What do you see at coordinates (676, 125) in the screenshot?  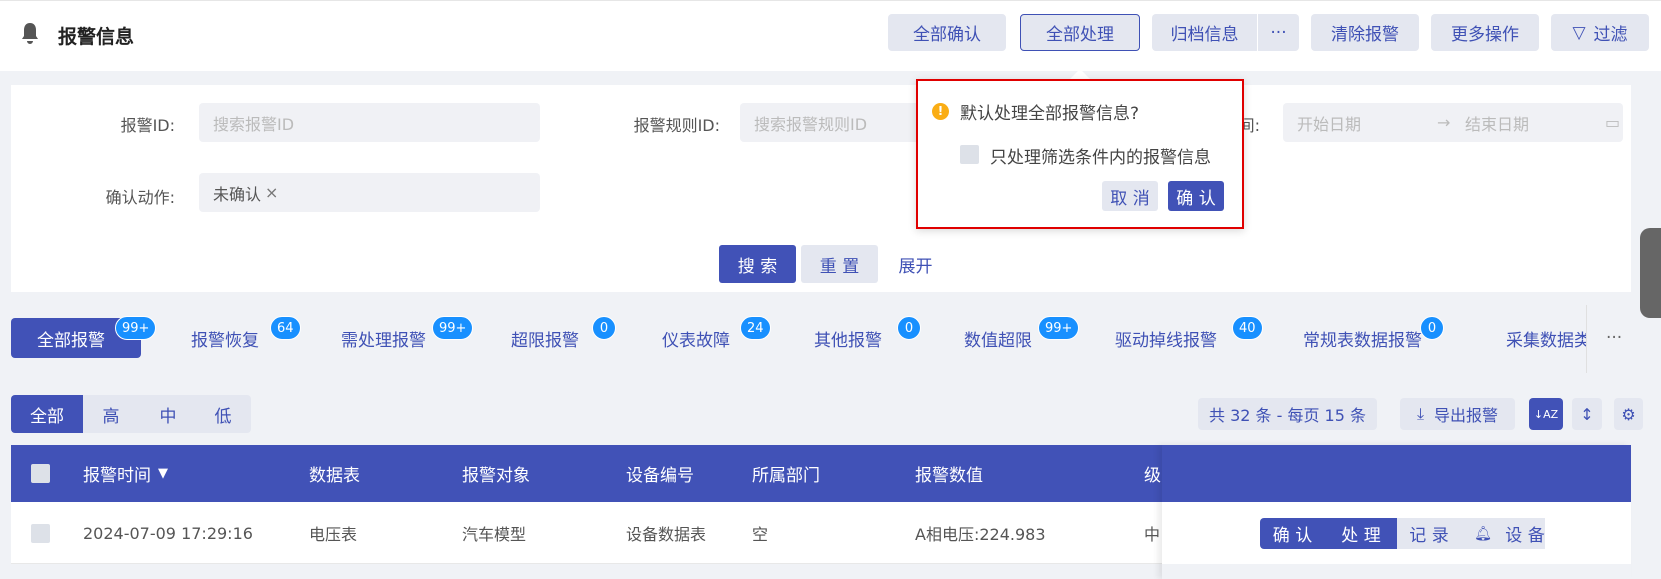 I see `rule-id-label: 报警规则ID:` at bounding box center [676, 125].